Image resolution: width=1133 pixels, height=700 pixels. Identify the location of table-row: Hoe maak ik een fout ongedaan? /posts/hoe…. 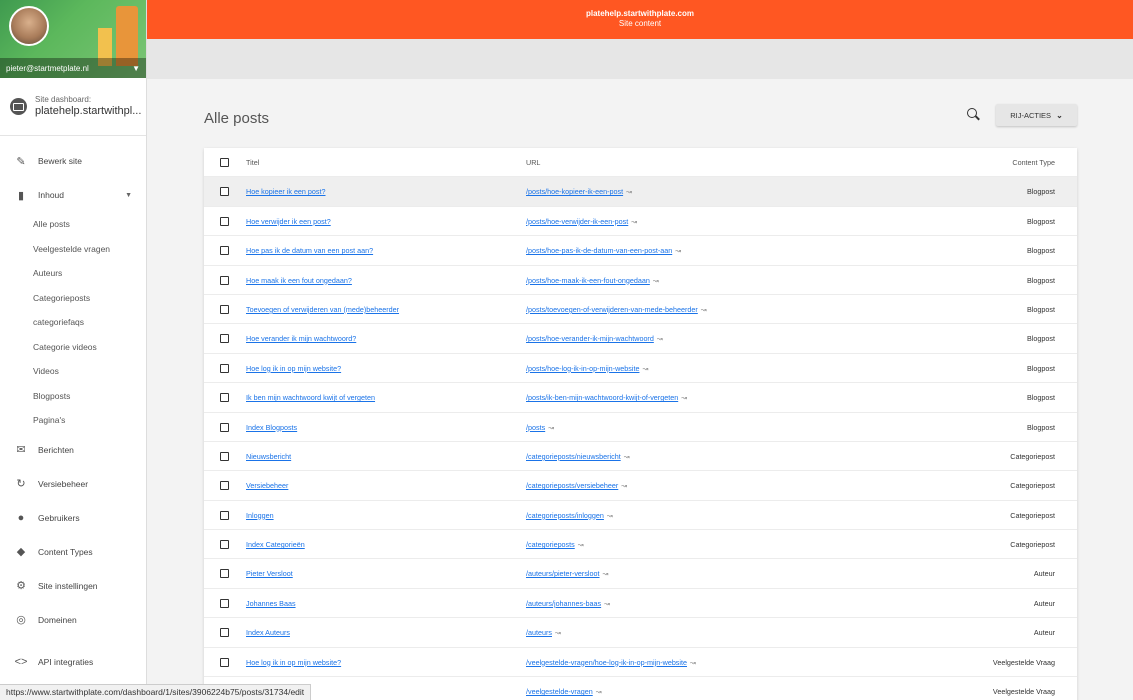
(640, 280).